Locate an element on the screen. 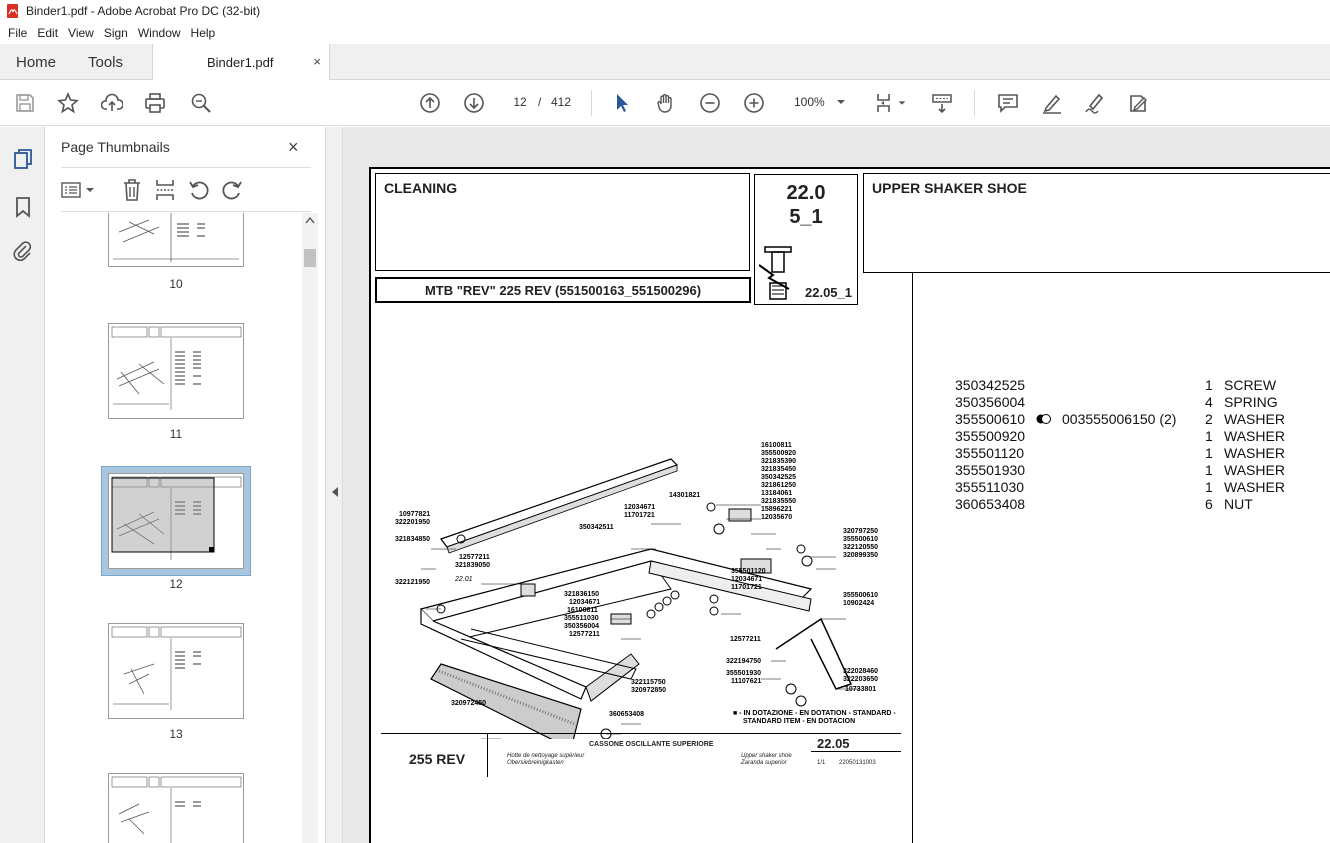  part-code: 355501120 is located at coordinates (990, 453).